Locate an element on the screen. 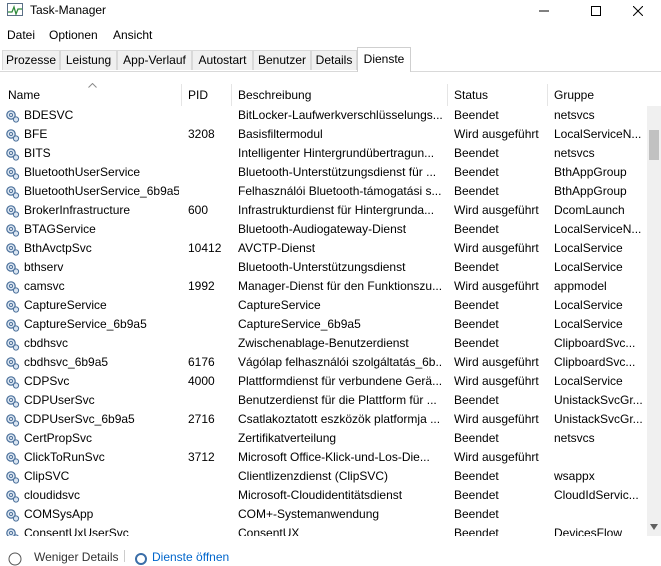 The width and height of the screenshot is (661, 566). less-details-link: Weniger Details is located at coordinates (76, 557).